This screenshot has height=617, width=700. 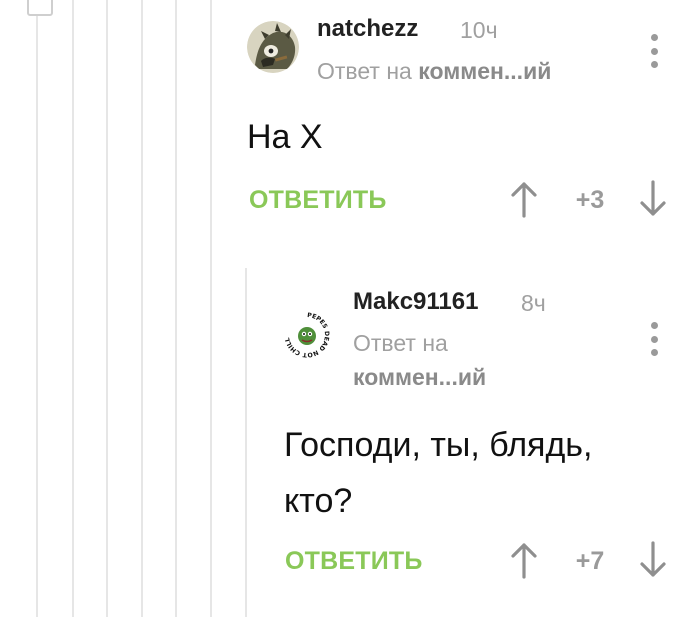 I want to click on timestamp: 8ч, so click(x=533, y=303).